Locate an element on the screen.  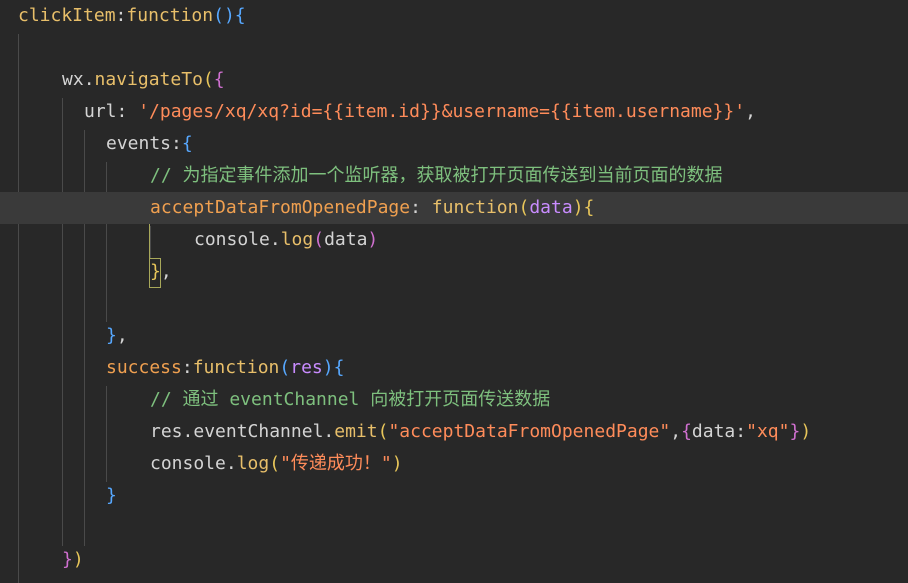
code-token: eventChannel is located at coordinates (258, 431).